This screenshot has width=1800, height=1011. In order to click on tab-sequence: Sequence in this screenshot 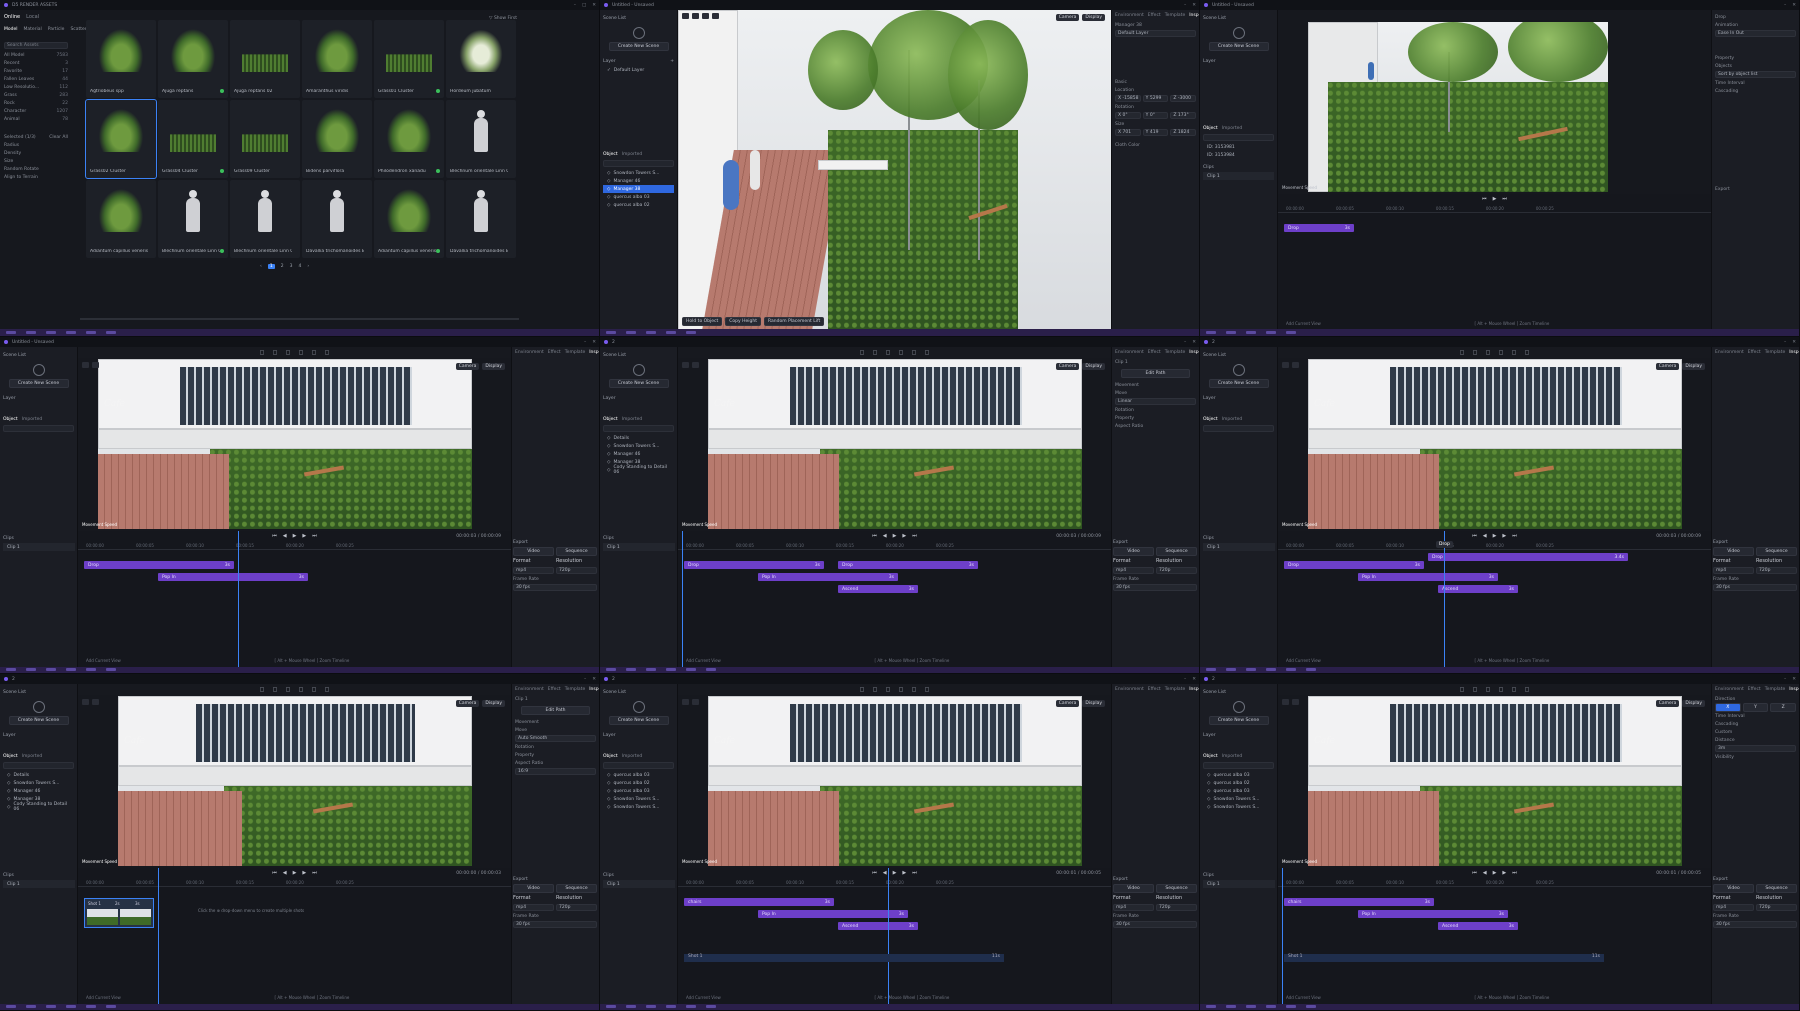, I will do `click(1176, 551)`.